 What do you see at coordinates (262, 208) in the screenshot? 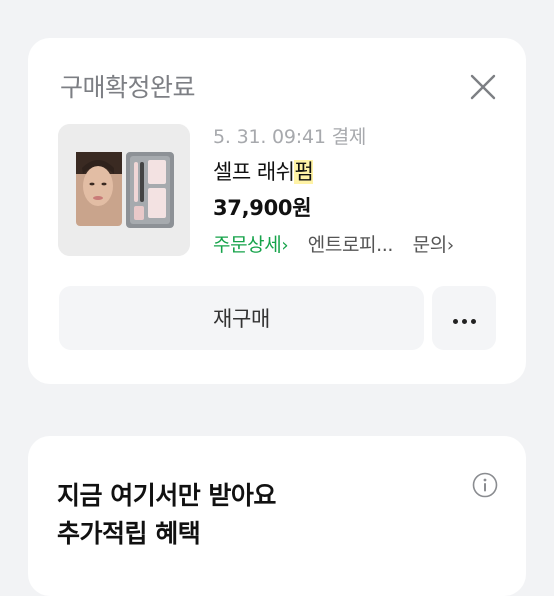
I see `product-price: 37,900원` at bounding box center [262, 208].